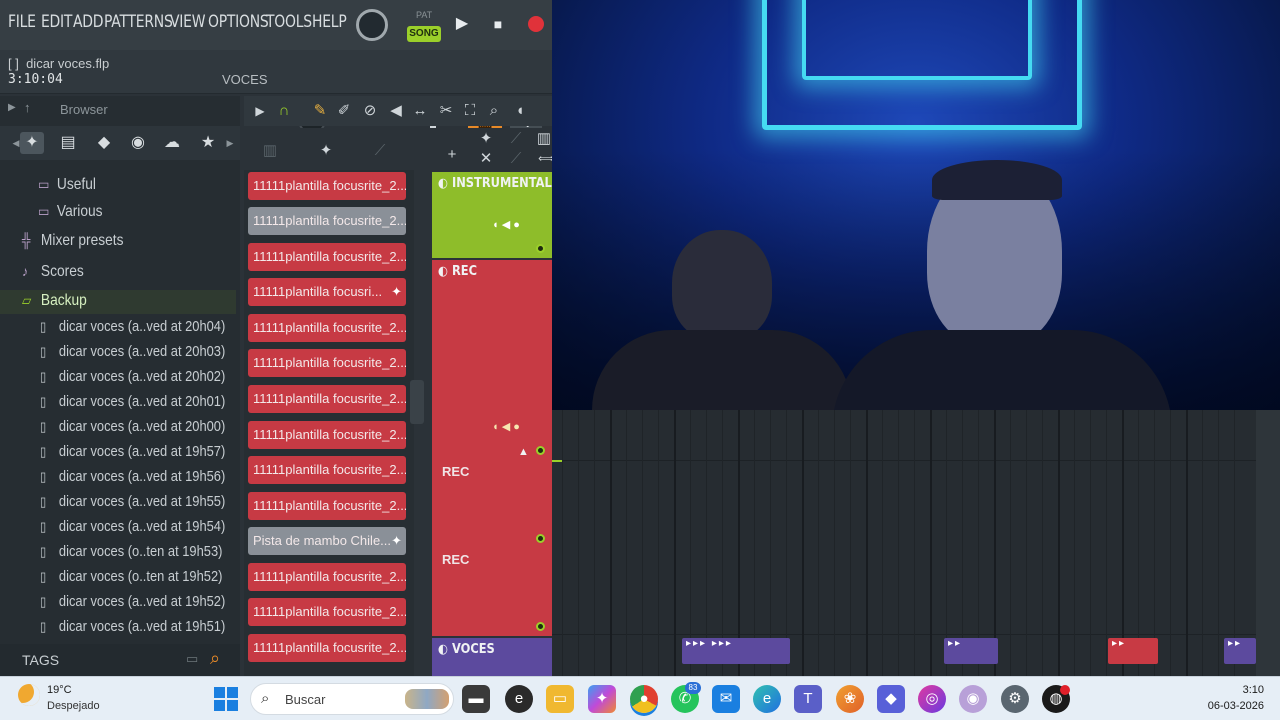  I want to click on app-icon: ◆, so click(891, 699).